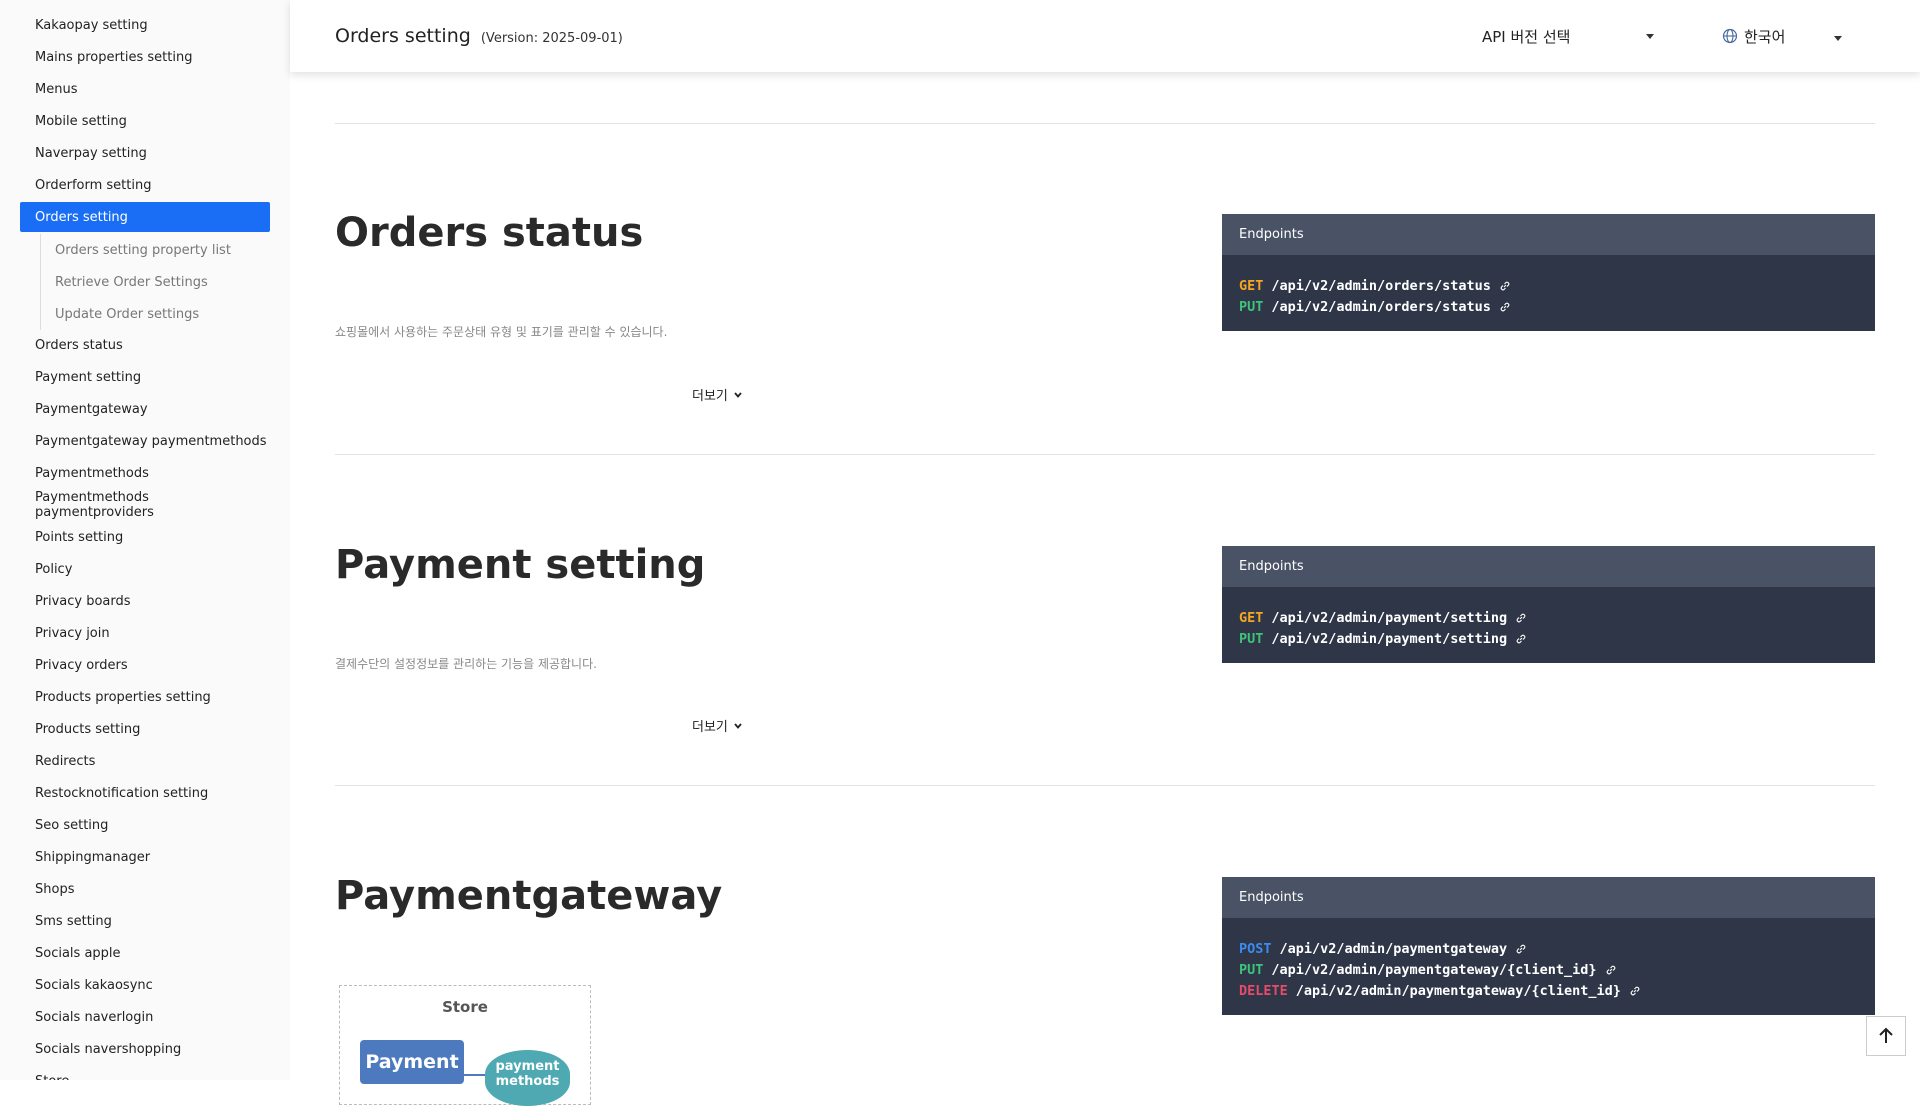 This screenshot has width=1920, height=1106. What do you see at coordinates (466, 664) in the screenshot?
I see `section-description: 결제수단의 설정정보를 관리하는 기능을 제공합니다.` at bounding box center [466, 664].